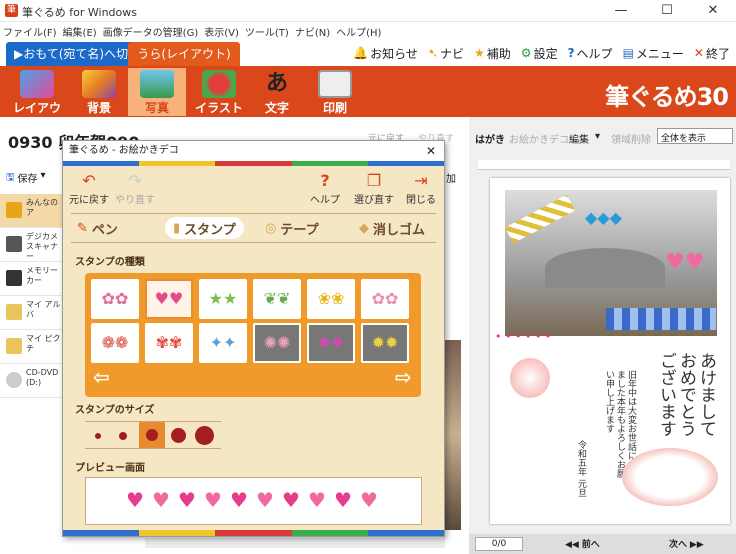 The height and width of the screenshot is (554, 736). What do you see at coordinates (421, 189) in the screenshot?
I see `dialog-close-button: ⇥ 閉じる` at bounding box center [421, 189].